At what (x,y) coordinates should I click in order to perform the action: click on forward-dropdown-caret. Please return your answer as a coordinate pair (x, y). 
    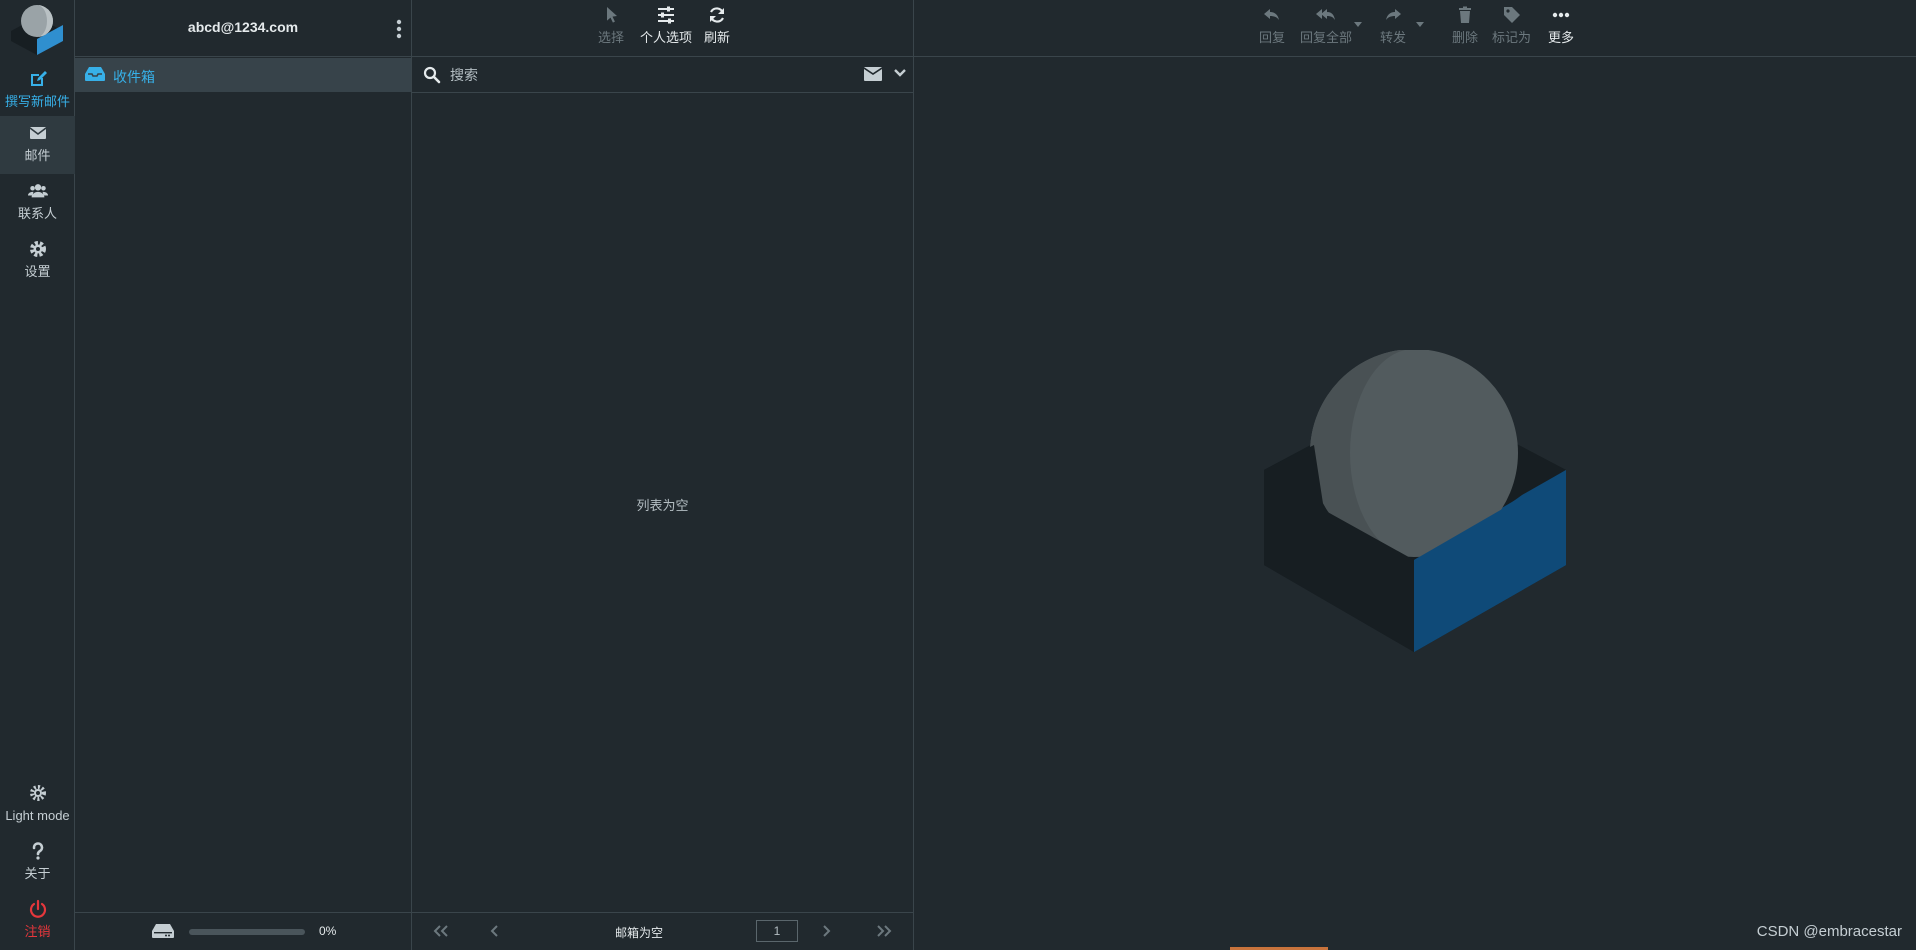
    Looking at the image, I should click on (1420, 24).